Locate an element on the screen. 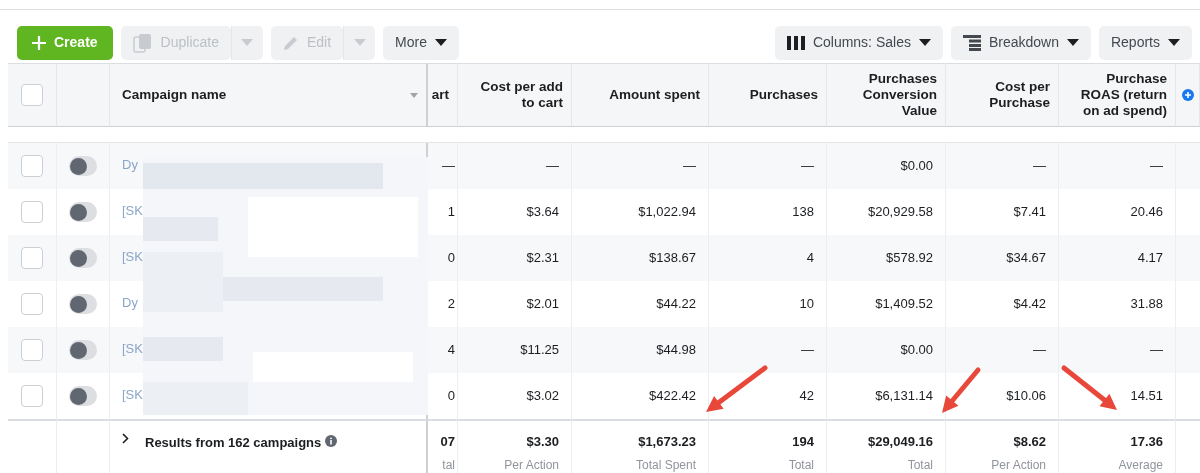 The height and width of the screenshot is (473, 1200). table-cell: 0 is located at coordinates (443, 258).